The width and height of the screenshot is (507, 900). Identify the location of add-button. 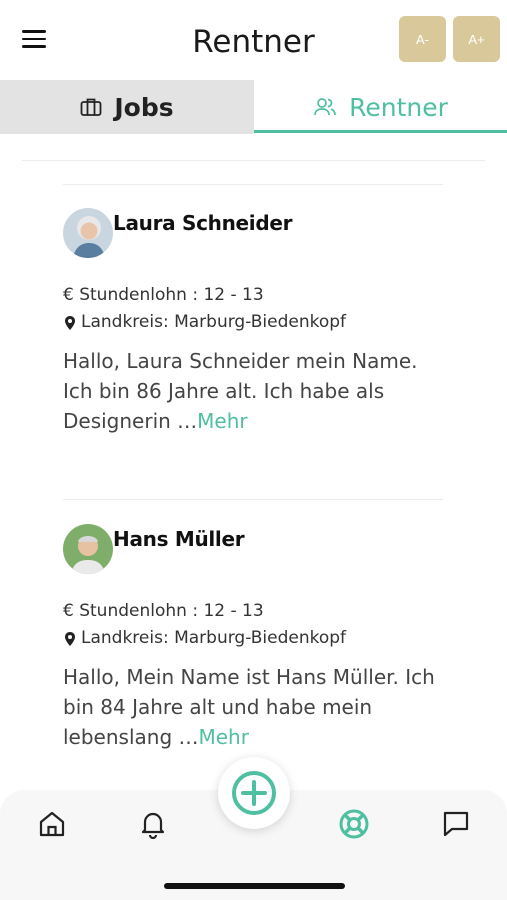
(254, 793).